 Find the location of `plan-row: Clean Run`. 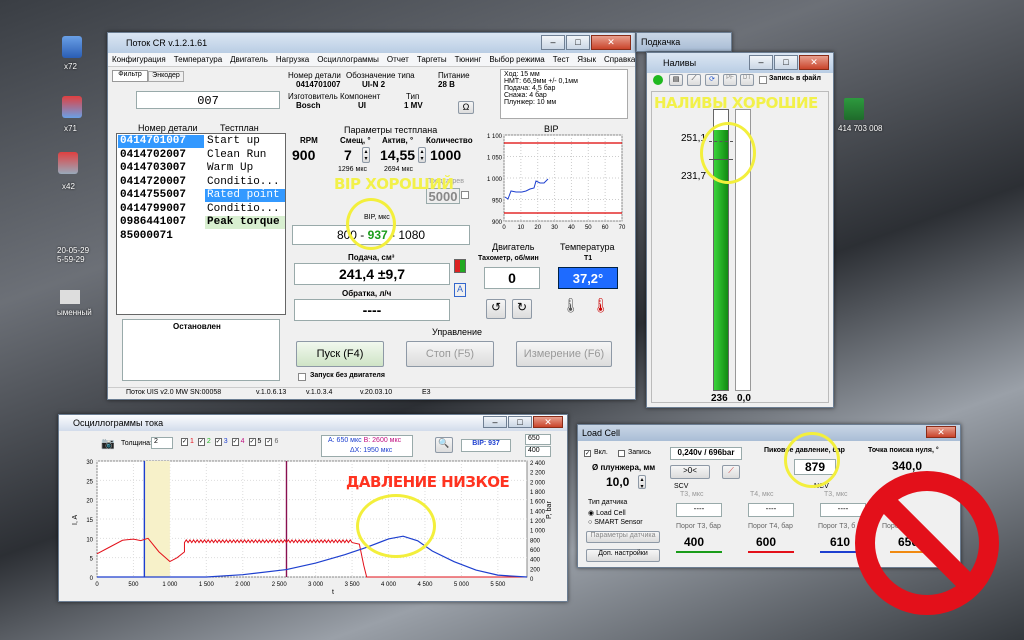

plan-row: Clean Run is located at coordinates (245, 155).